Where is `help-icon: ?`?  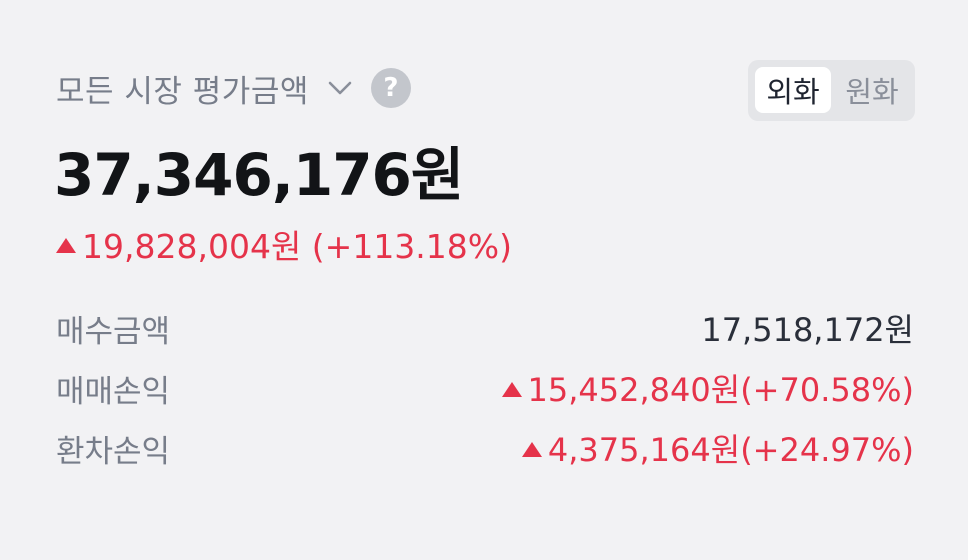
help-icon: ? is located at coordinates (390, 88).